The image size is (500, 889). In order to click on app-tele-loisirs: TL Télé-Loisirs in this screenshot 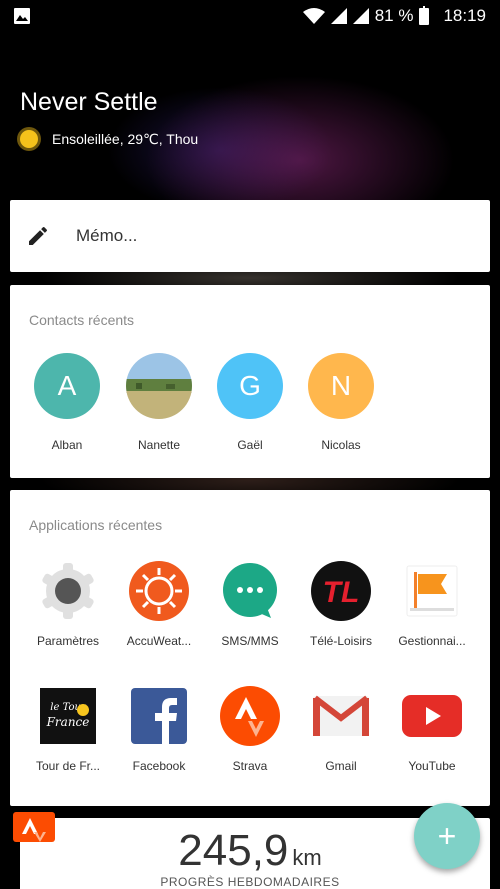, I will do `click(341, 604)`.